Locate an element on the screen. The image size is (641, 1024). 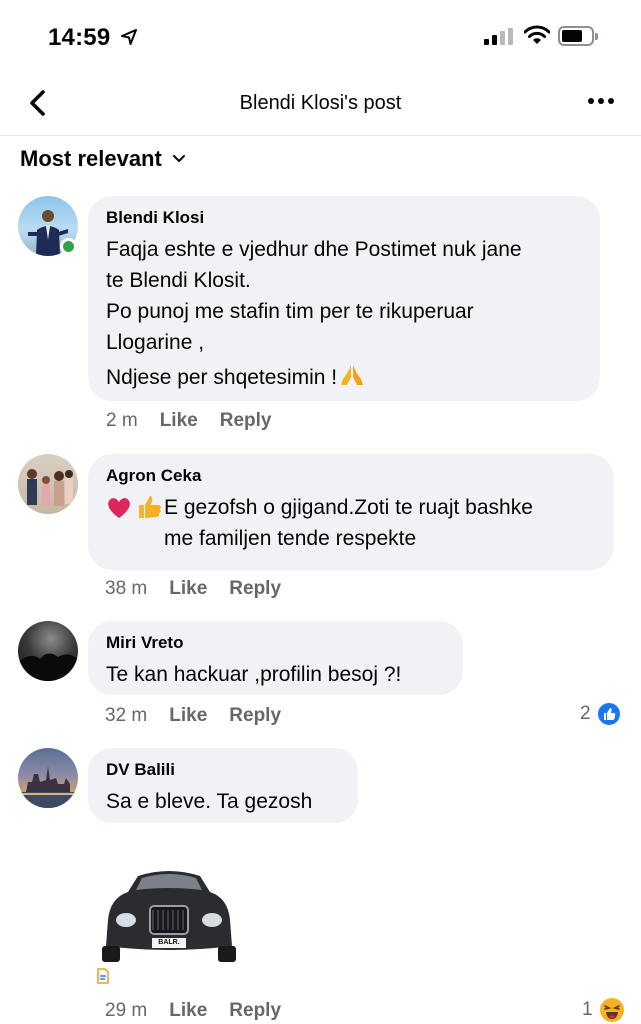
status-time: 14:59 is located at coordinates (79, 37).